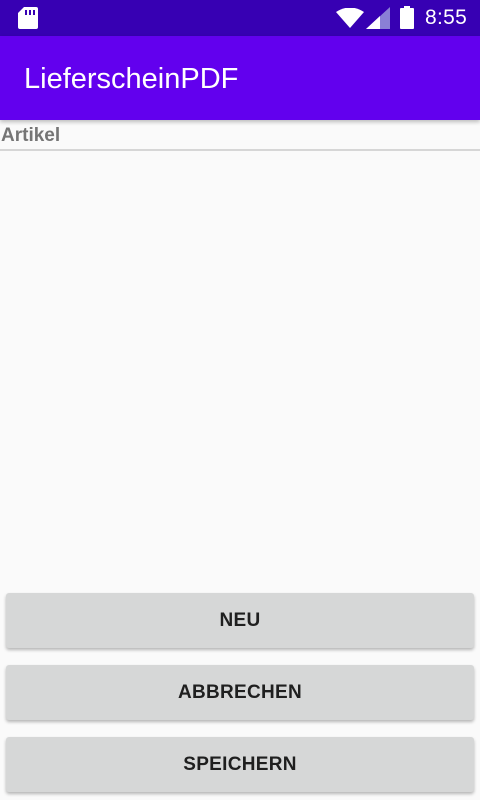 This screenshot has height=800, width=480. What do you see at coordinates (407, 17) in the screenshot?
I see `battery-icon` at bounding box center [407, 17].